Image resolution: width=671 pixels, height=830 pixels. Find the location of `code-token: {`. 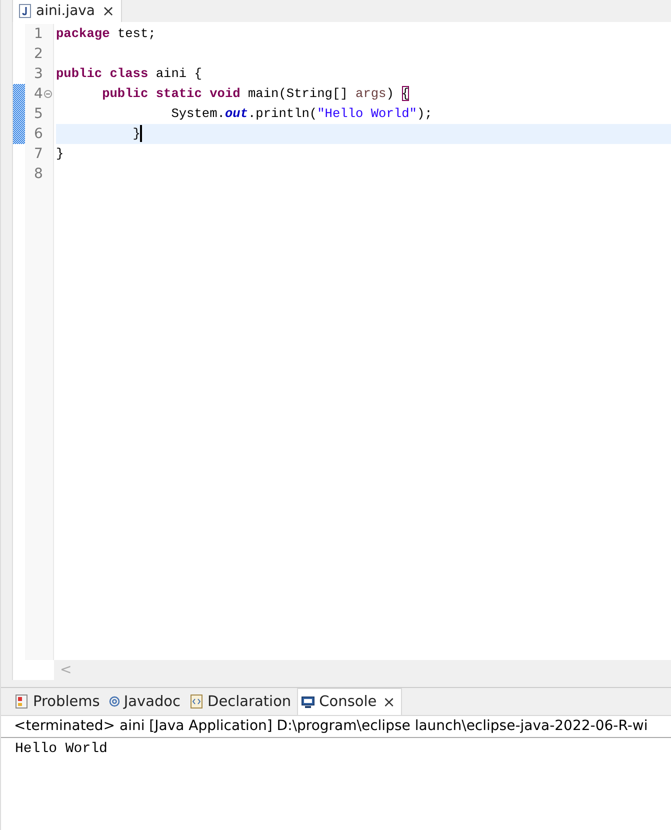

code-token: { is located at coordinates (406, 93).